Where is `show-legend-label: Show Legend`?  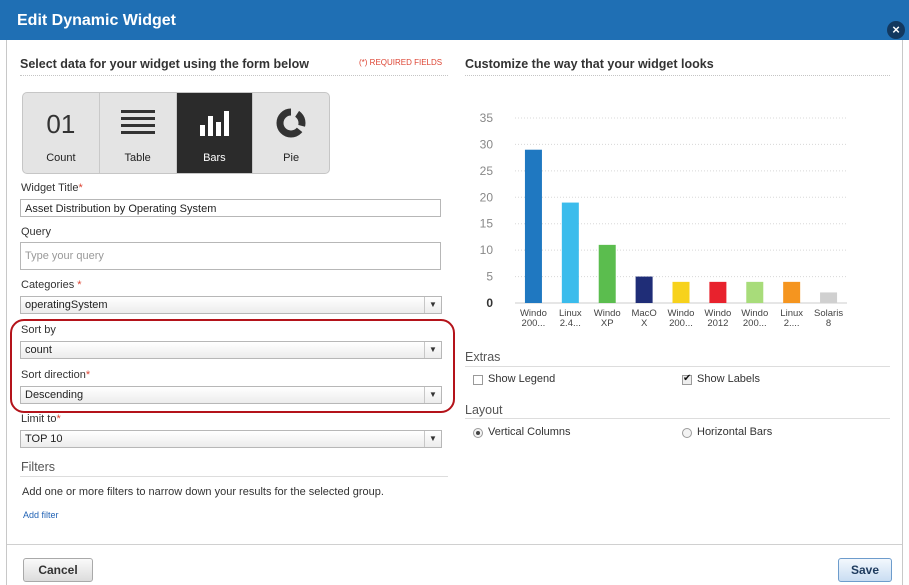
show-legend-label: Show Legend is located at coordinates (522, 379).